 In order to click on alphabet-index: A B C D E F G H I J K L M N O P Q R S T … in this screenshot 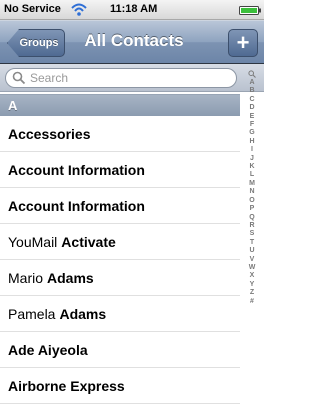, I will do `click(252, 188)`.